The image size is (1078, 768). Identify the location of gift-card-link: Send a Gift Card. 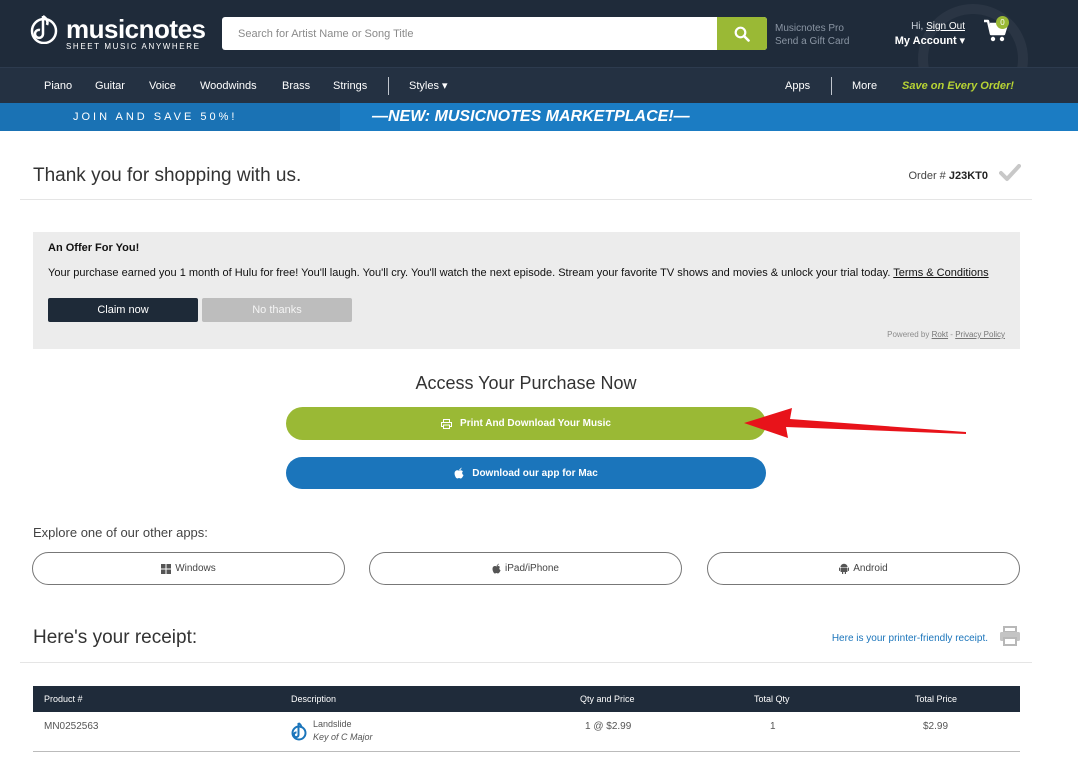
(812, 41).